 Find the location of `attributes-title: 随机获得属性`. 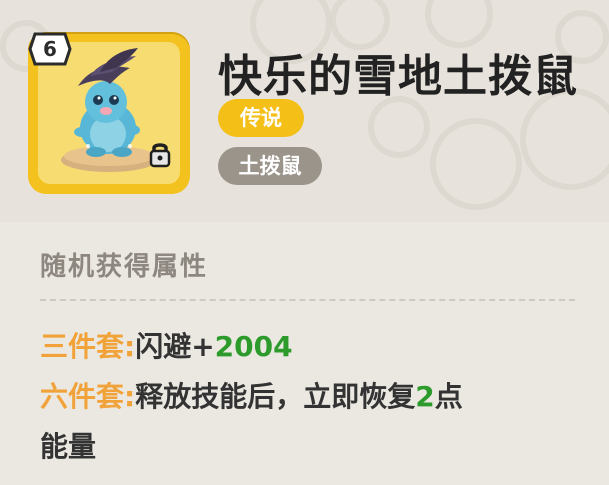

attributes-title: 随机获得属性 is located at coordinates (124, 267).